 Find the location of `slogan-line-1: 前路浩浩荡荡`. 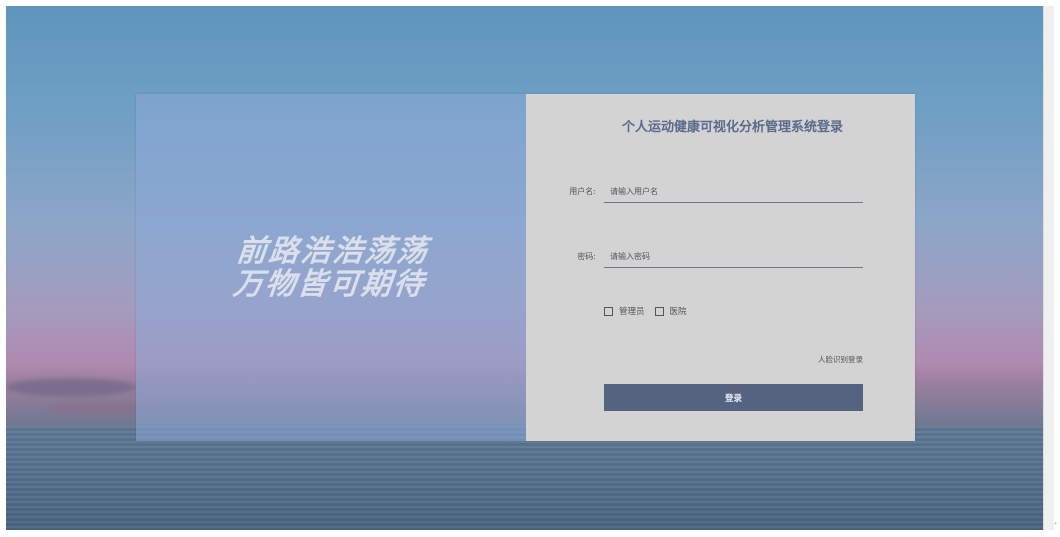

slogan-line-1: 前路浩浩荡荡 is located at coordinates (332, 251).